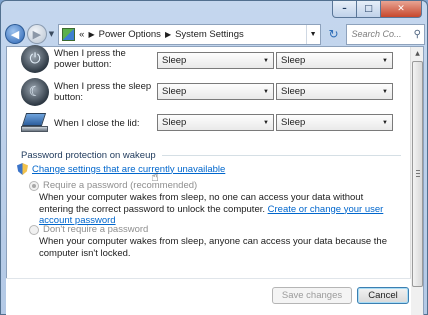 This screenshot has height=315, width=428. What do you see at coordinates (312, 34) in the screenshot?
I see `address-dropdown-icon: ▼` at bounding box center [312, 34].